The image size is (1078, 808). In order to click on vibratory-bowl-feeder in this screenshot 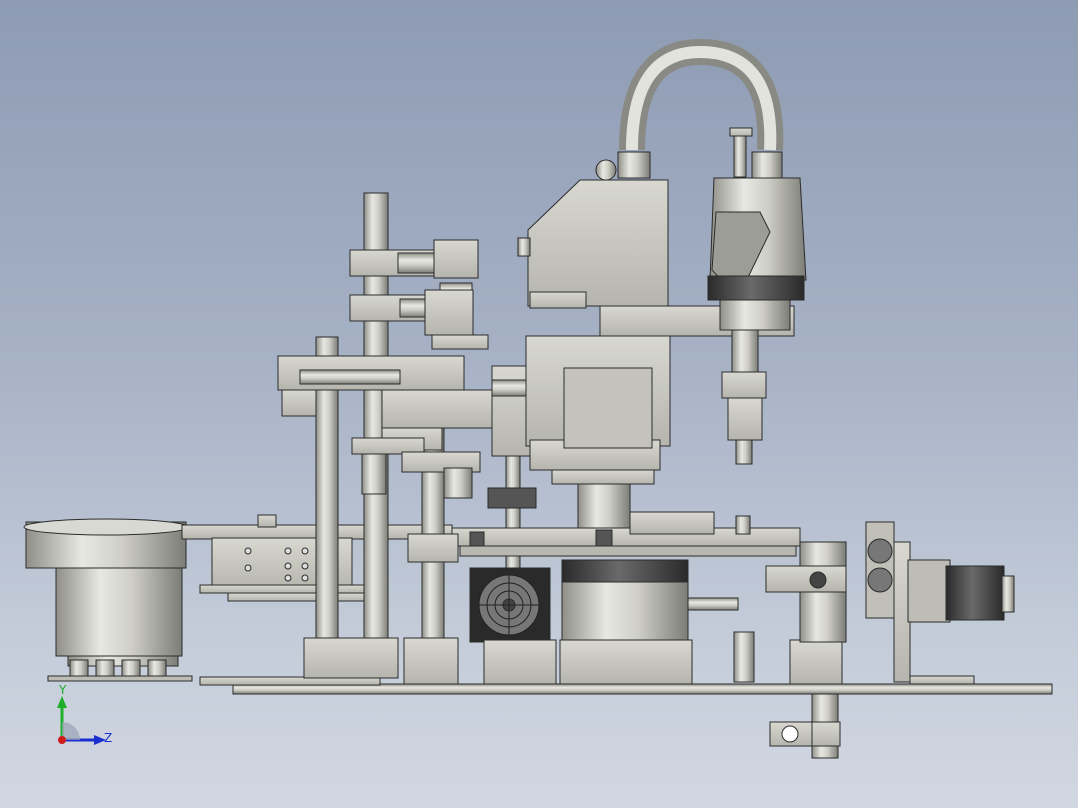, I will do `click(108, 600)`.